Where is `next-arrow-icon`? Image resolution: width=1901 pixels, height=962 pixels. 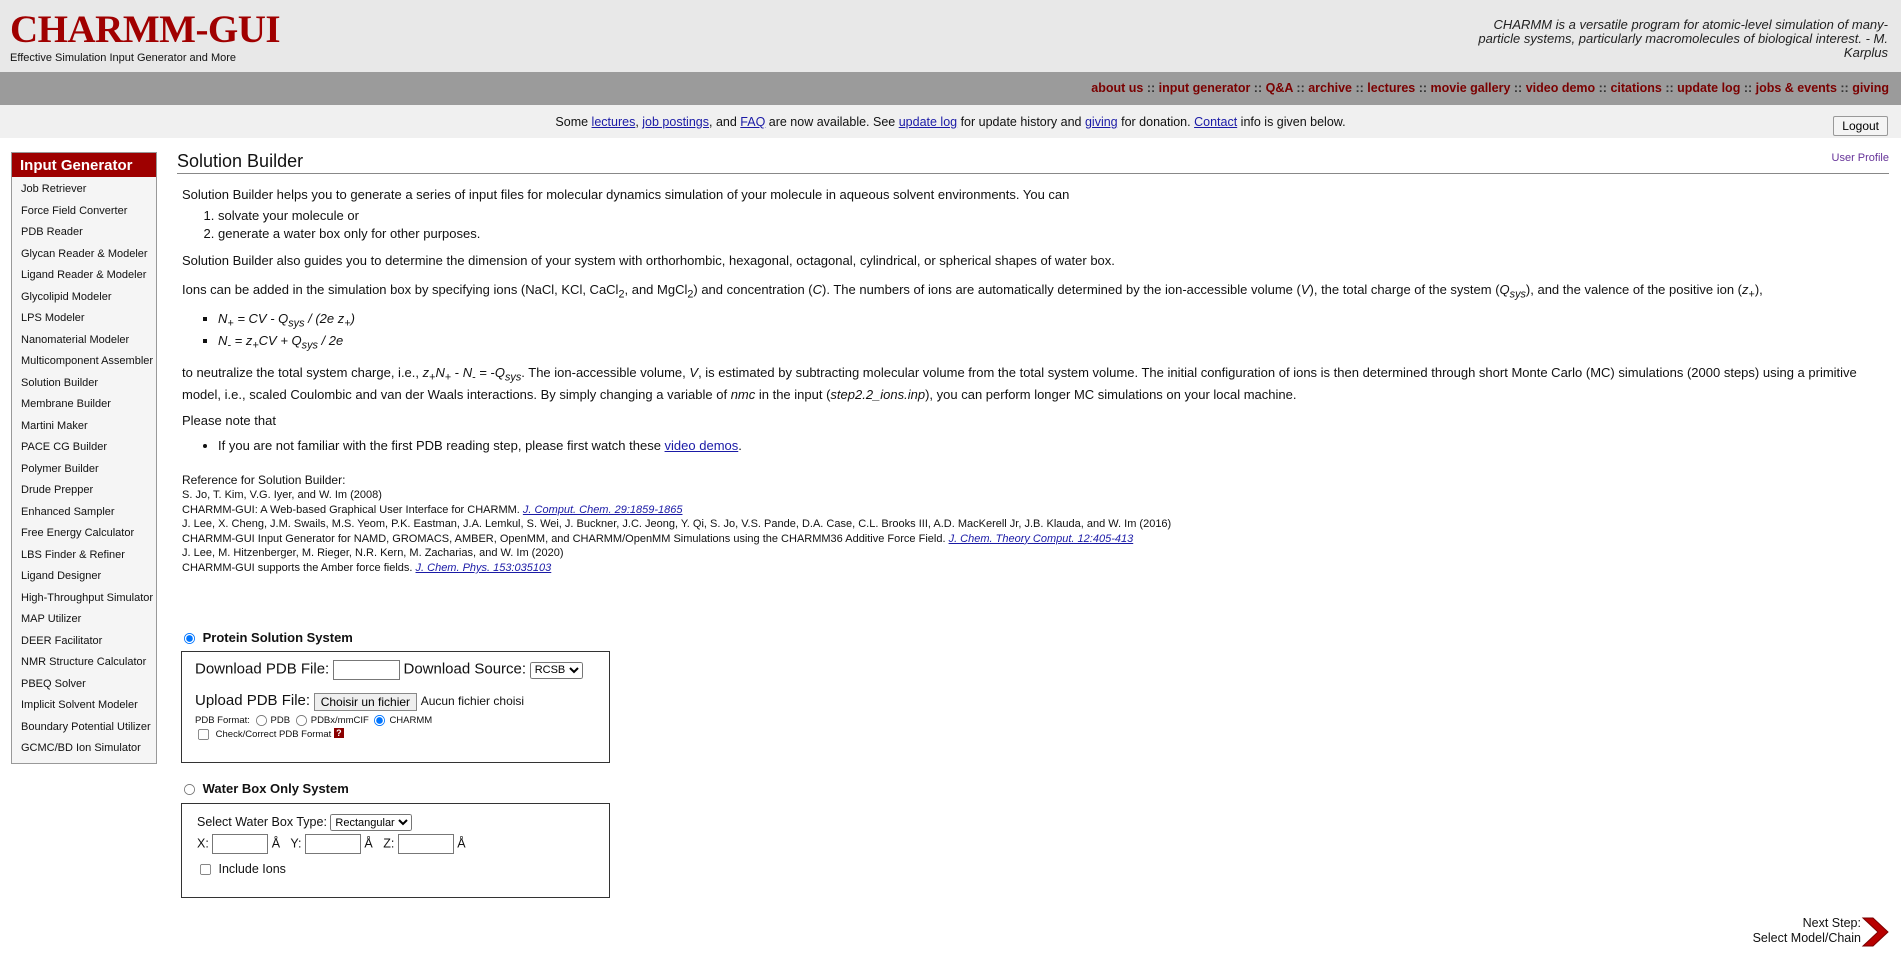
next-arrow-icon is located at coordinates (1875, 932).